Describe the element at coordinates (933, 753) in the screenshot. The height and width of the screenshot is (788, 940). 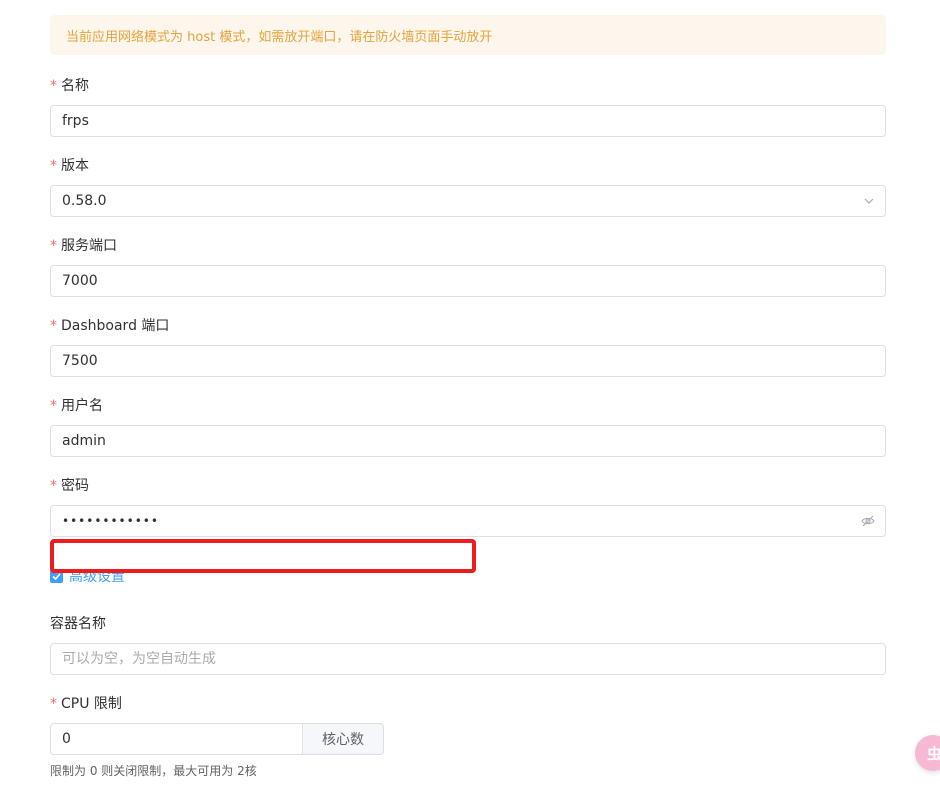
I see `floating-button-text: 虫` at that location.